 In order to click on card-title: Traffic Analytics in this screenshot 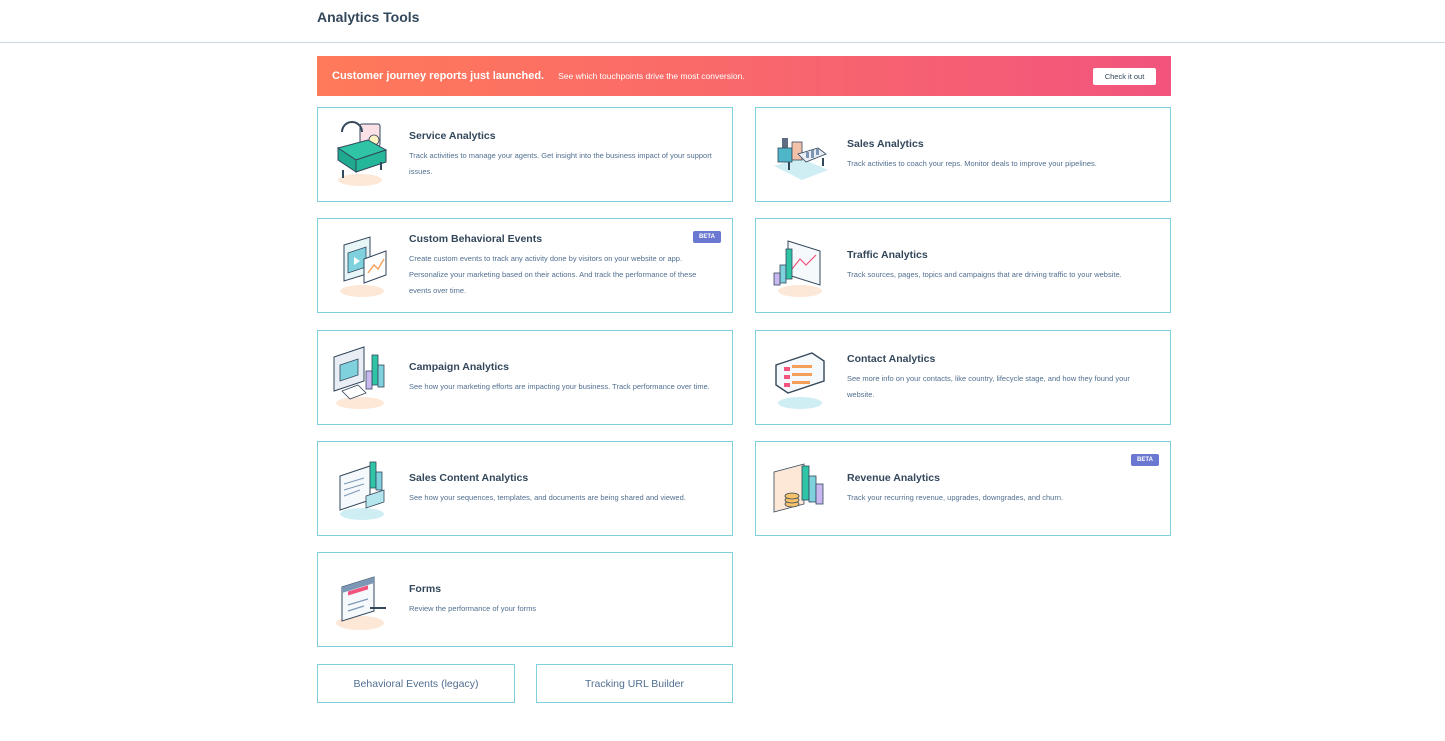, I will do `click(887, 254)`.